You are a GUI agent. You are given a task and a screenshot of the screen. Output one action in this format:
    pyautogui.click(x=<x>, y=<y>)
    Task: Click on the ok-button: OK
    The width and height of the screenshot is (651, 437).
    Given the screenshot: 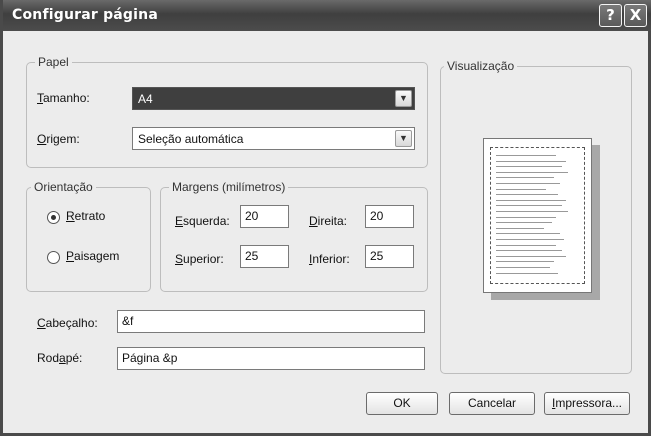 What is the action you would take?
    pyautogui.click(x=402, y=403)
    